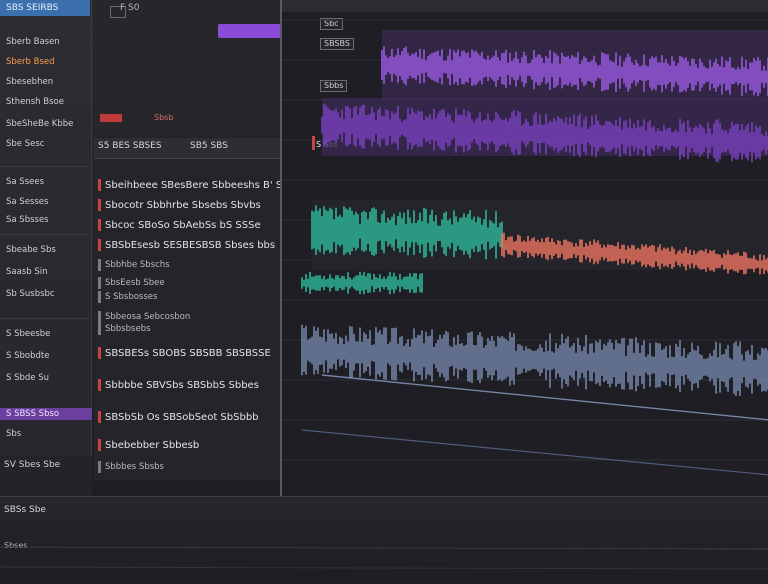  What do you see at coordinates (46, 378) in the screenshot?
I see `sidebar-item: S Sbde Su` at bounding box center [46, 378].